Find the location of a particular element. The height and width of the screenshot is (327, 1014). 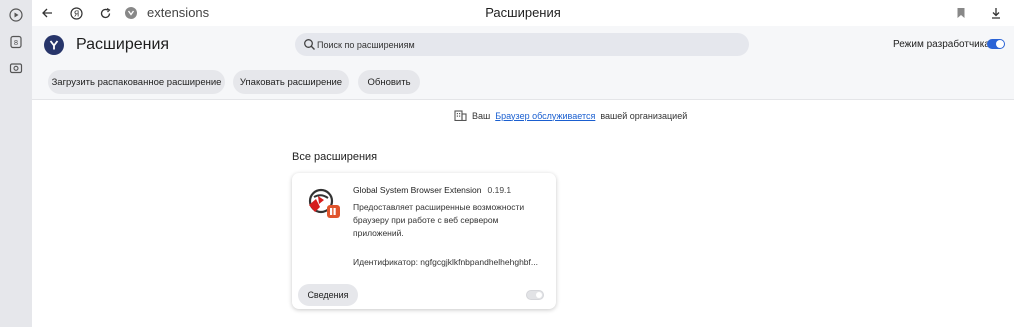

screenshot-icon is located at coordinates (16, 68).